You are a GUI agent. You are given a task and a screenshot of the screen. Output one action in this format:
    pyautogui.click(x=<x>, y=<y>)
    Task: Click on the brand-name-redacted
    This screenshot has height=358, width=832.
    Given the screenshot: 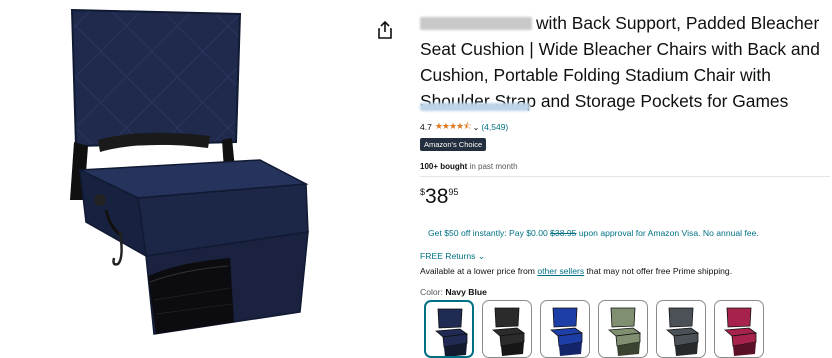 What is the action you would take?
    pyautogui.click(x=476, y=23)
    